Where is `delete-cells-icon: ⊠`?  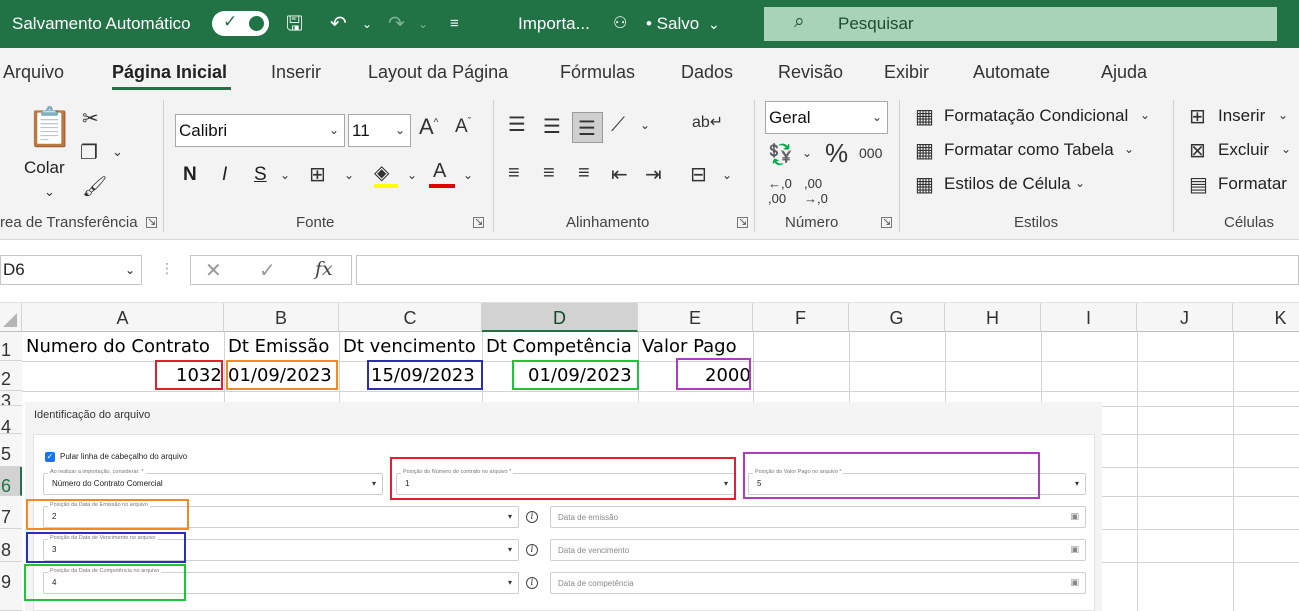 delete-cells-icon: ⊠ is located at coordinates (1197, 150).